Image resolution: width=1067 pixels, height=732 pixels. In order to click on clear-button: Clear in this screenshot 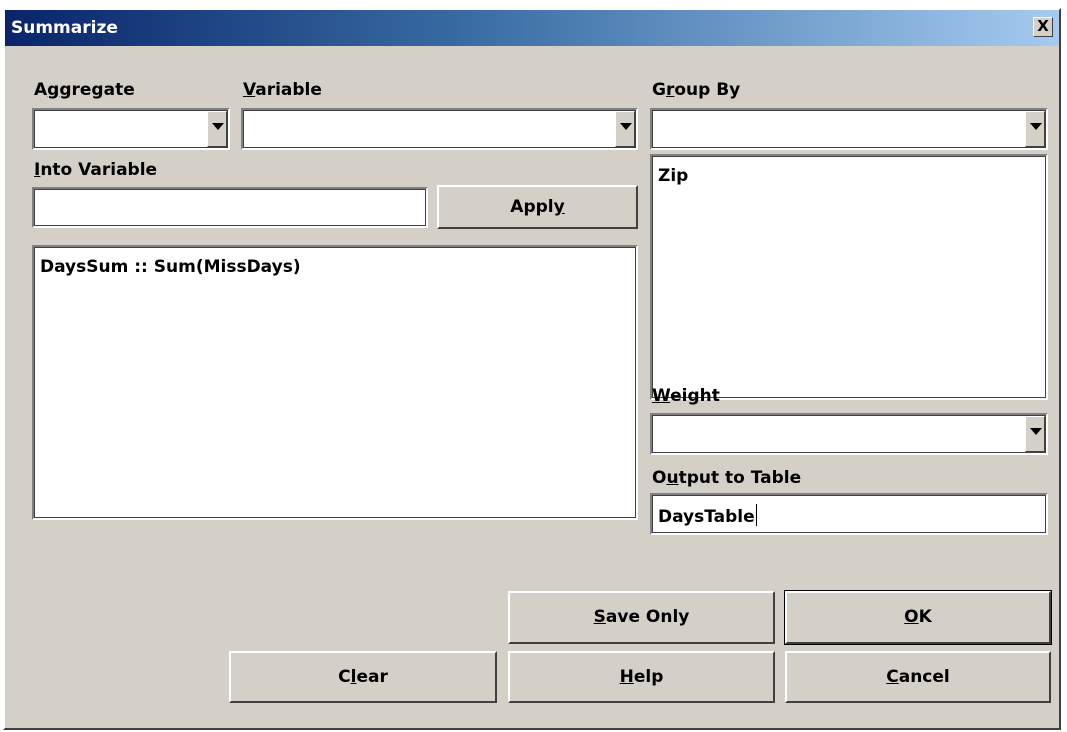, I will do `click(363, 677)`.